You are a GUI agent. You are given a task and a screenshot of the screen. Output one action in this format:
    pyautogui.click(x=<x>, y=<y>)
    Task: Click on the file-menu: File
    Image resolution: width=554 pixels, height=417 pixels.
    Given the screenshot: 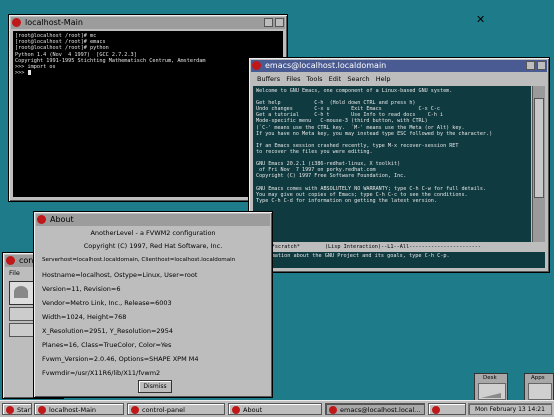 What is the action you would take?
    pyautogui.click(x=14, y=273)
    